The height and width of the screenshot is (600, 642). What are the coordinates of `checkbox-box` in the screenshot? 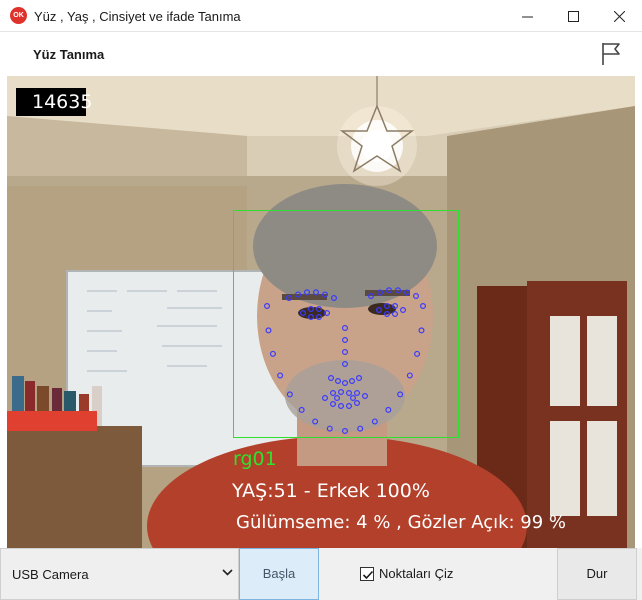 It's located at (367, 573).